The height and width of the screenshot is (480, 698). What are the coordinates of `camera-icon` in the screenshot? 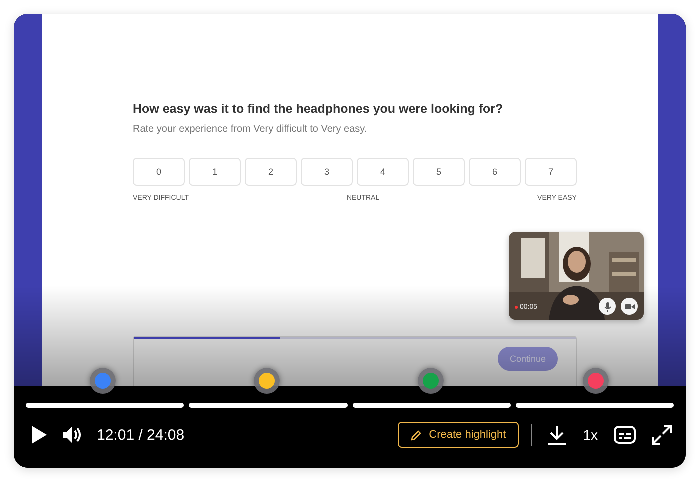 It's located at (629, 306).